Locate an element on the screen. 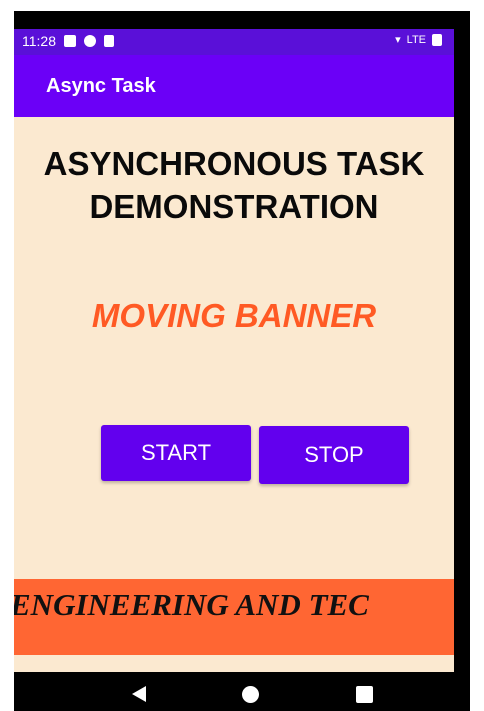 The height and width of the screenshot is (711, 484). status-right: ▾ LTE is located at coordinates (418, 39).